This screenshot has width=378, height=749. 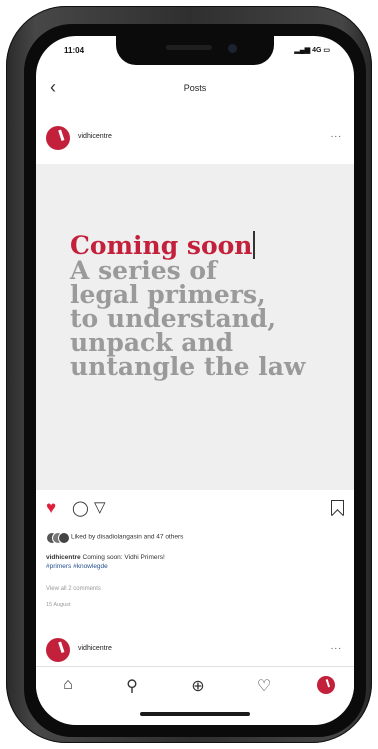 I want to click on comment-icon: ◯, so click(x=80, y=508).